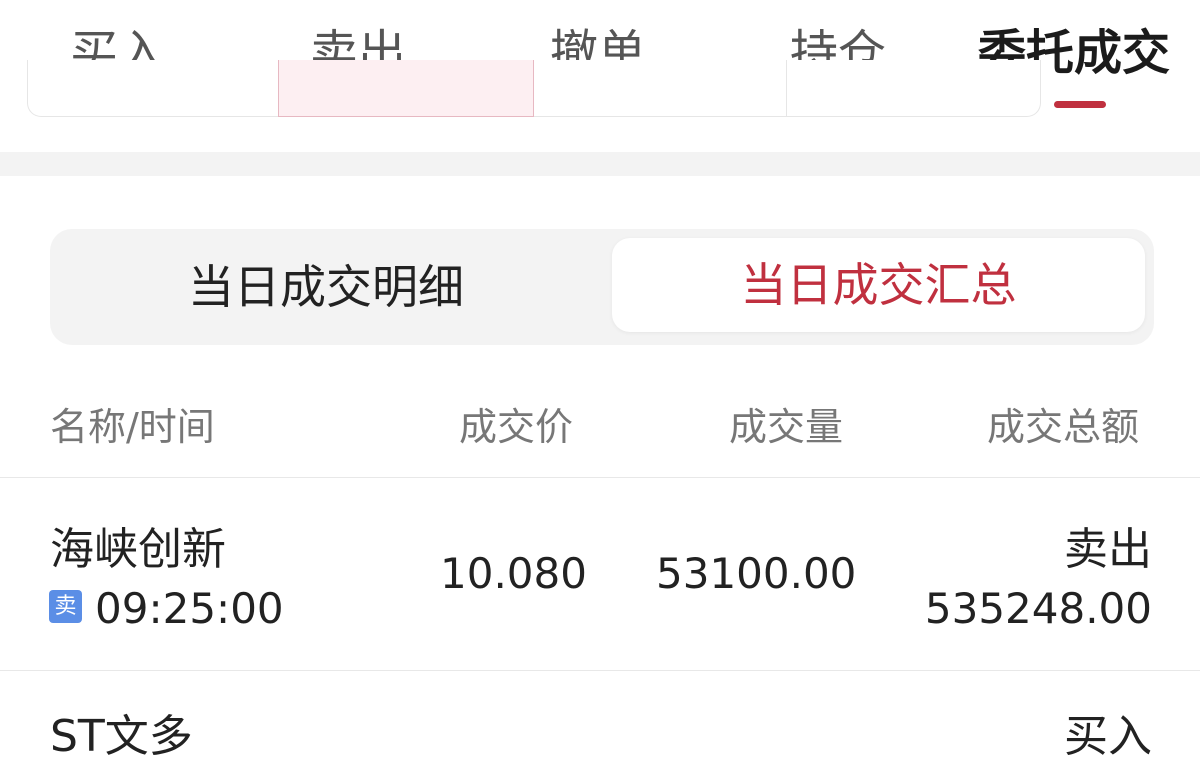 This screenshot has height=764, width=1200. What do you see at coordinates (600, 164) in the screenshot?
I see `section-divider` at bounding box center [600, 164].